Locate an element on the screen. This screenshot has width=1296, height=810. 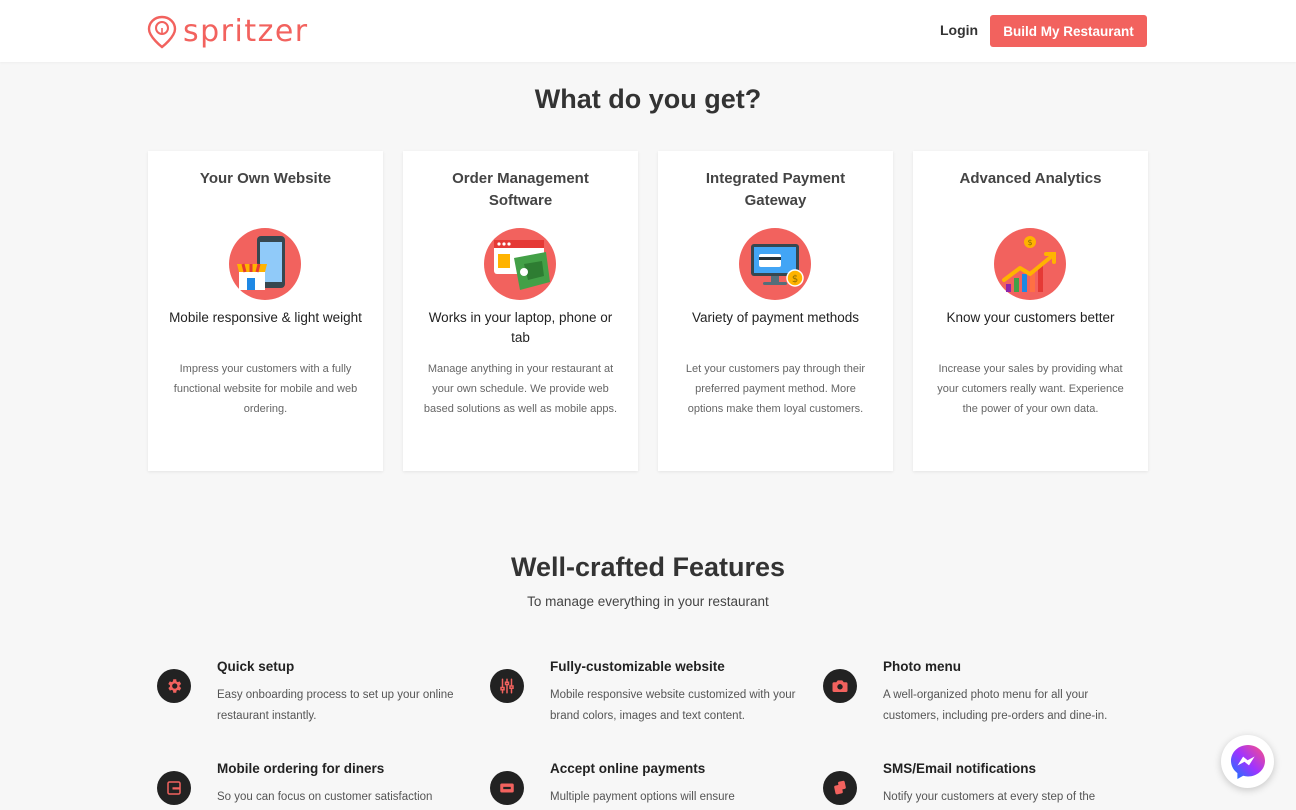
messenger-icon is located at coordinates (1247, 761).